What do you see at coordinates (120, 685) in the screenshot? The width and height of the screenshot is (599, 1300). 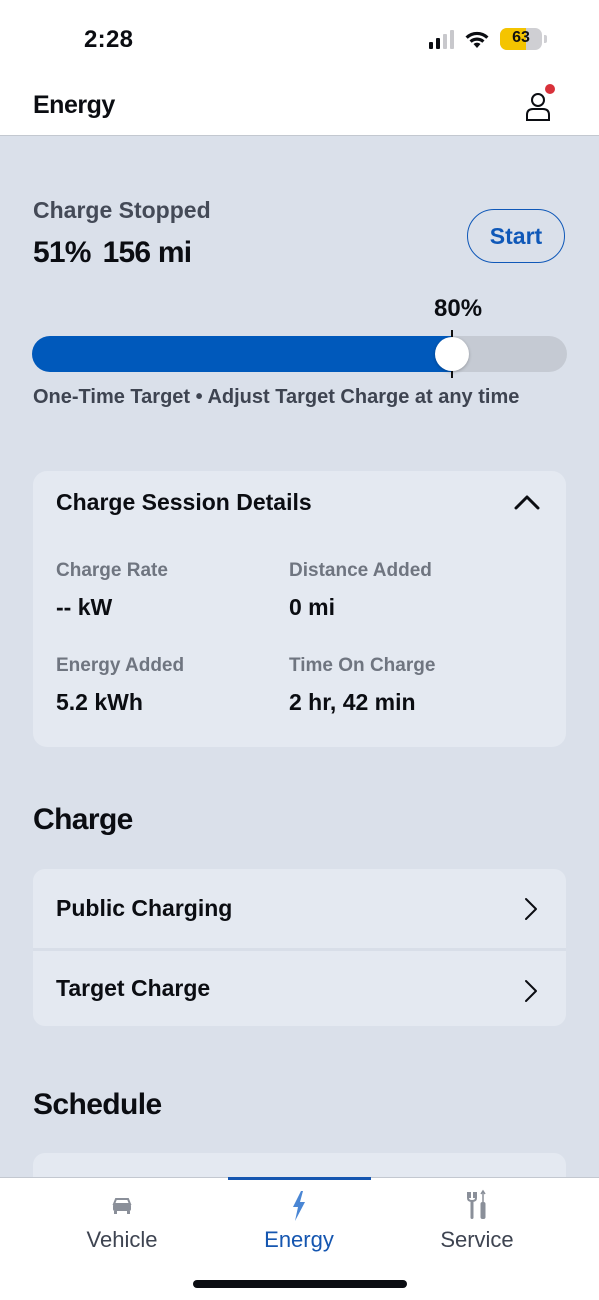 I see `detail-energy-added: Energy Added 5.2 kWh` at bounding box center [120, 685].